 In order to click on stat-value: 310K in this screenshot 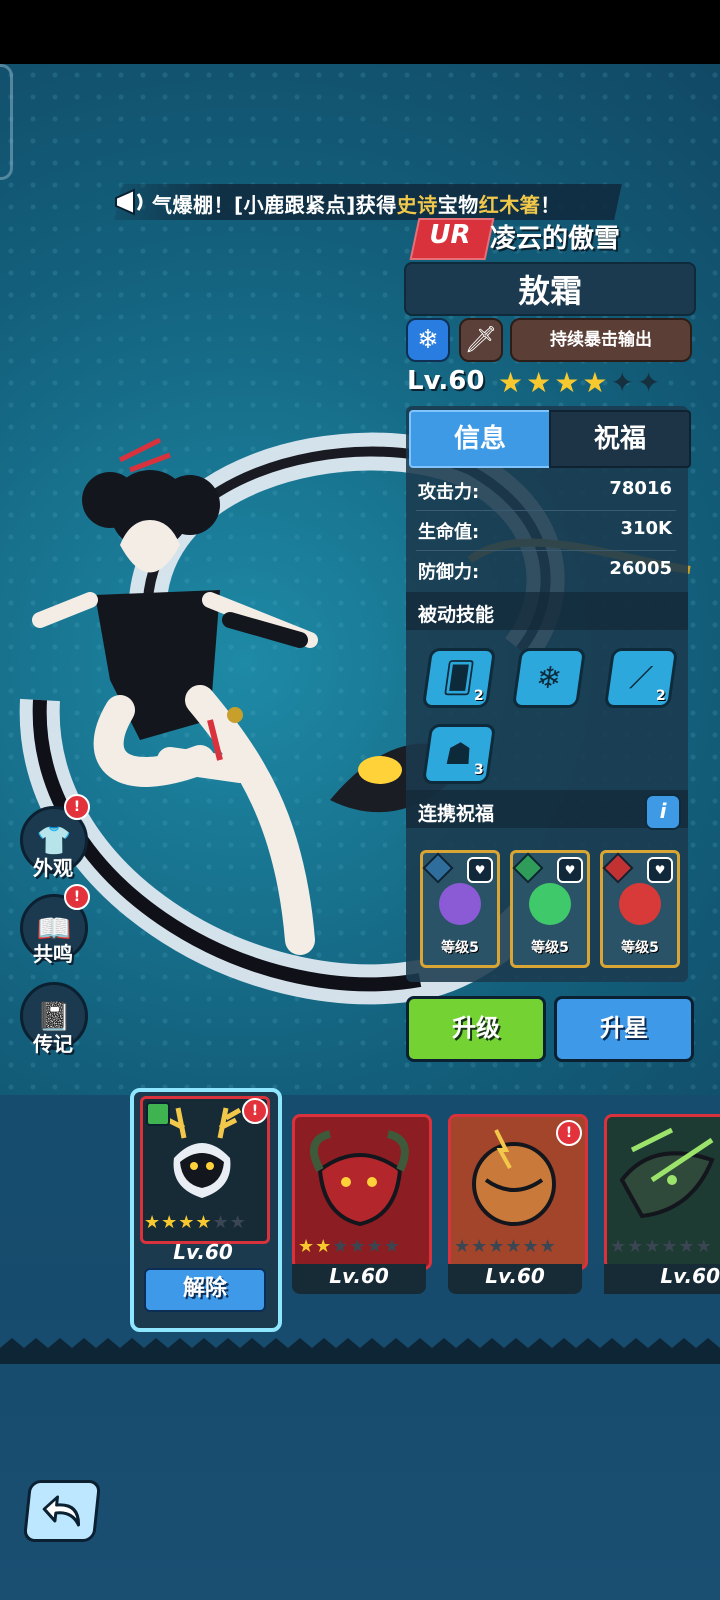, I will do `click(646, 528)`.